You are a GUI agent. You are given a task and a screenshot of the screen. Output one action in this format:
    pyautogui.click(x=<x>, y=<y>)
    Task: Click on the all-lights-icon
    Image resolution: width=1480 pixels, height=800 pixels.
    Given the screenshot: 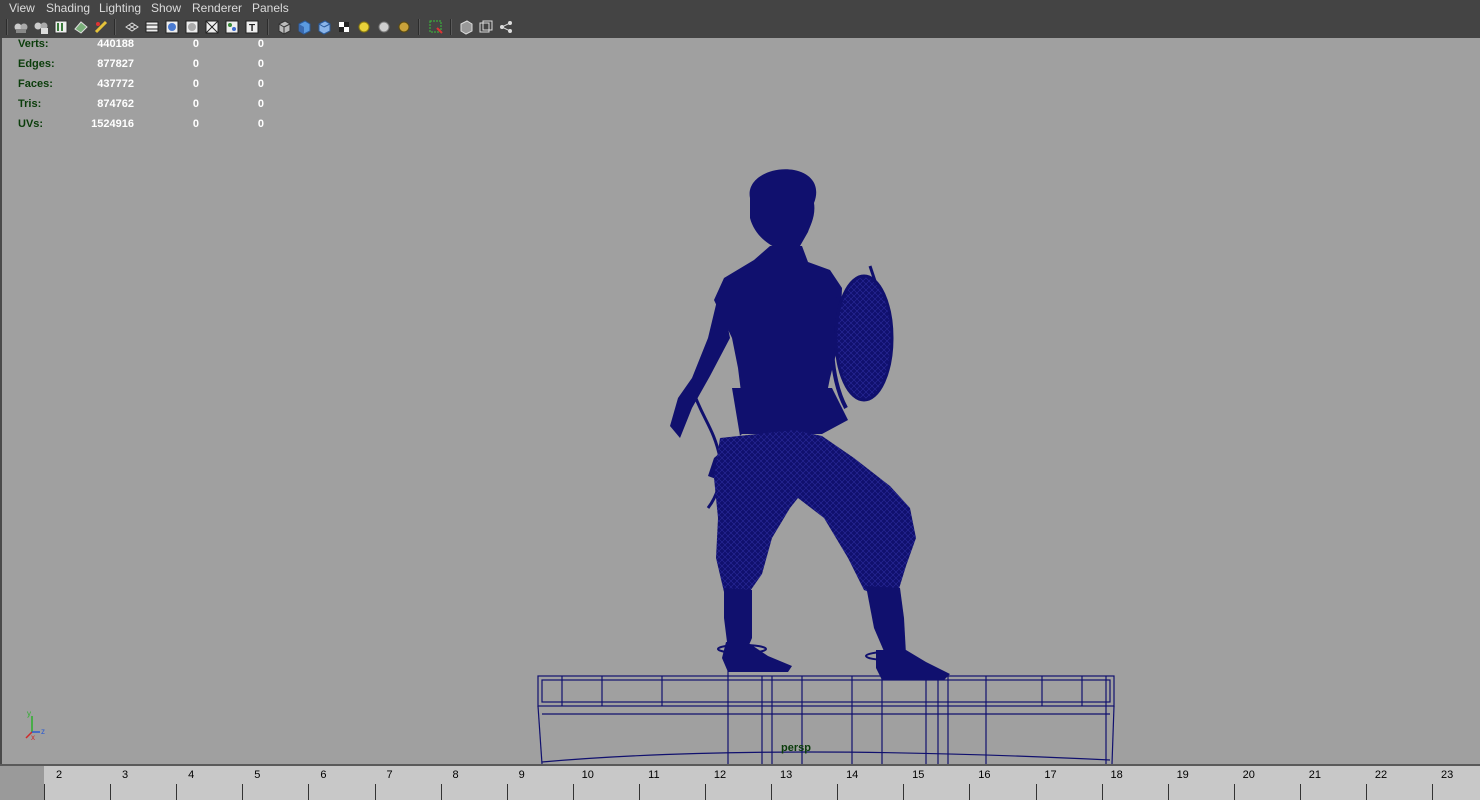 What is the action you would take?
    pyautogui.click(x=384, y=27)
    